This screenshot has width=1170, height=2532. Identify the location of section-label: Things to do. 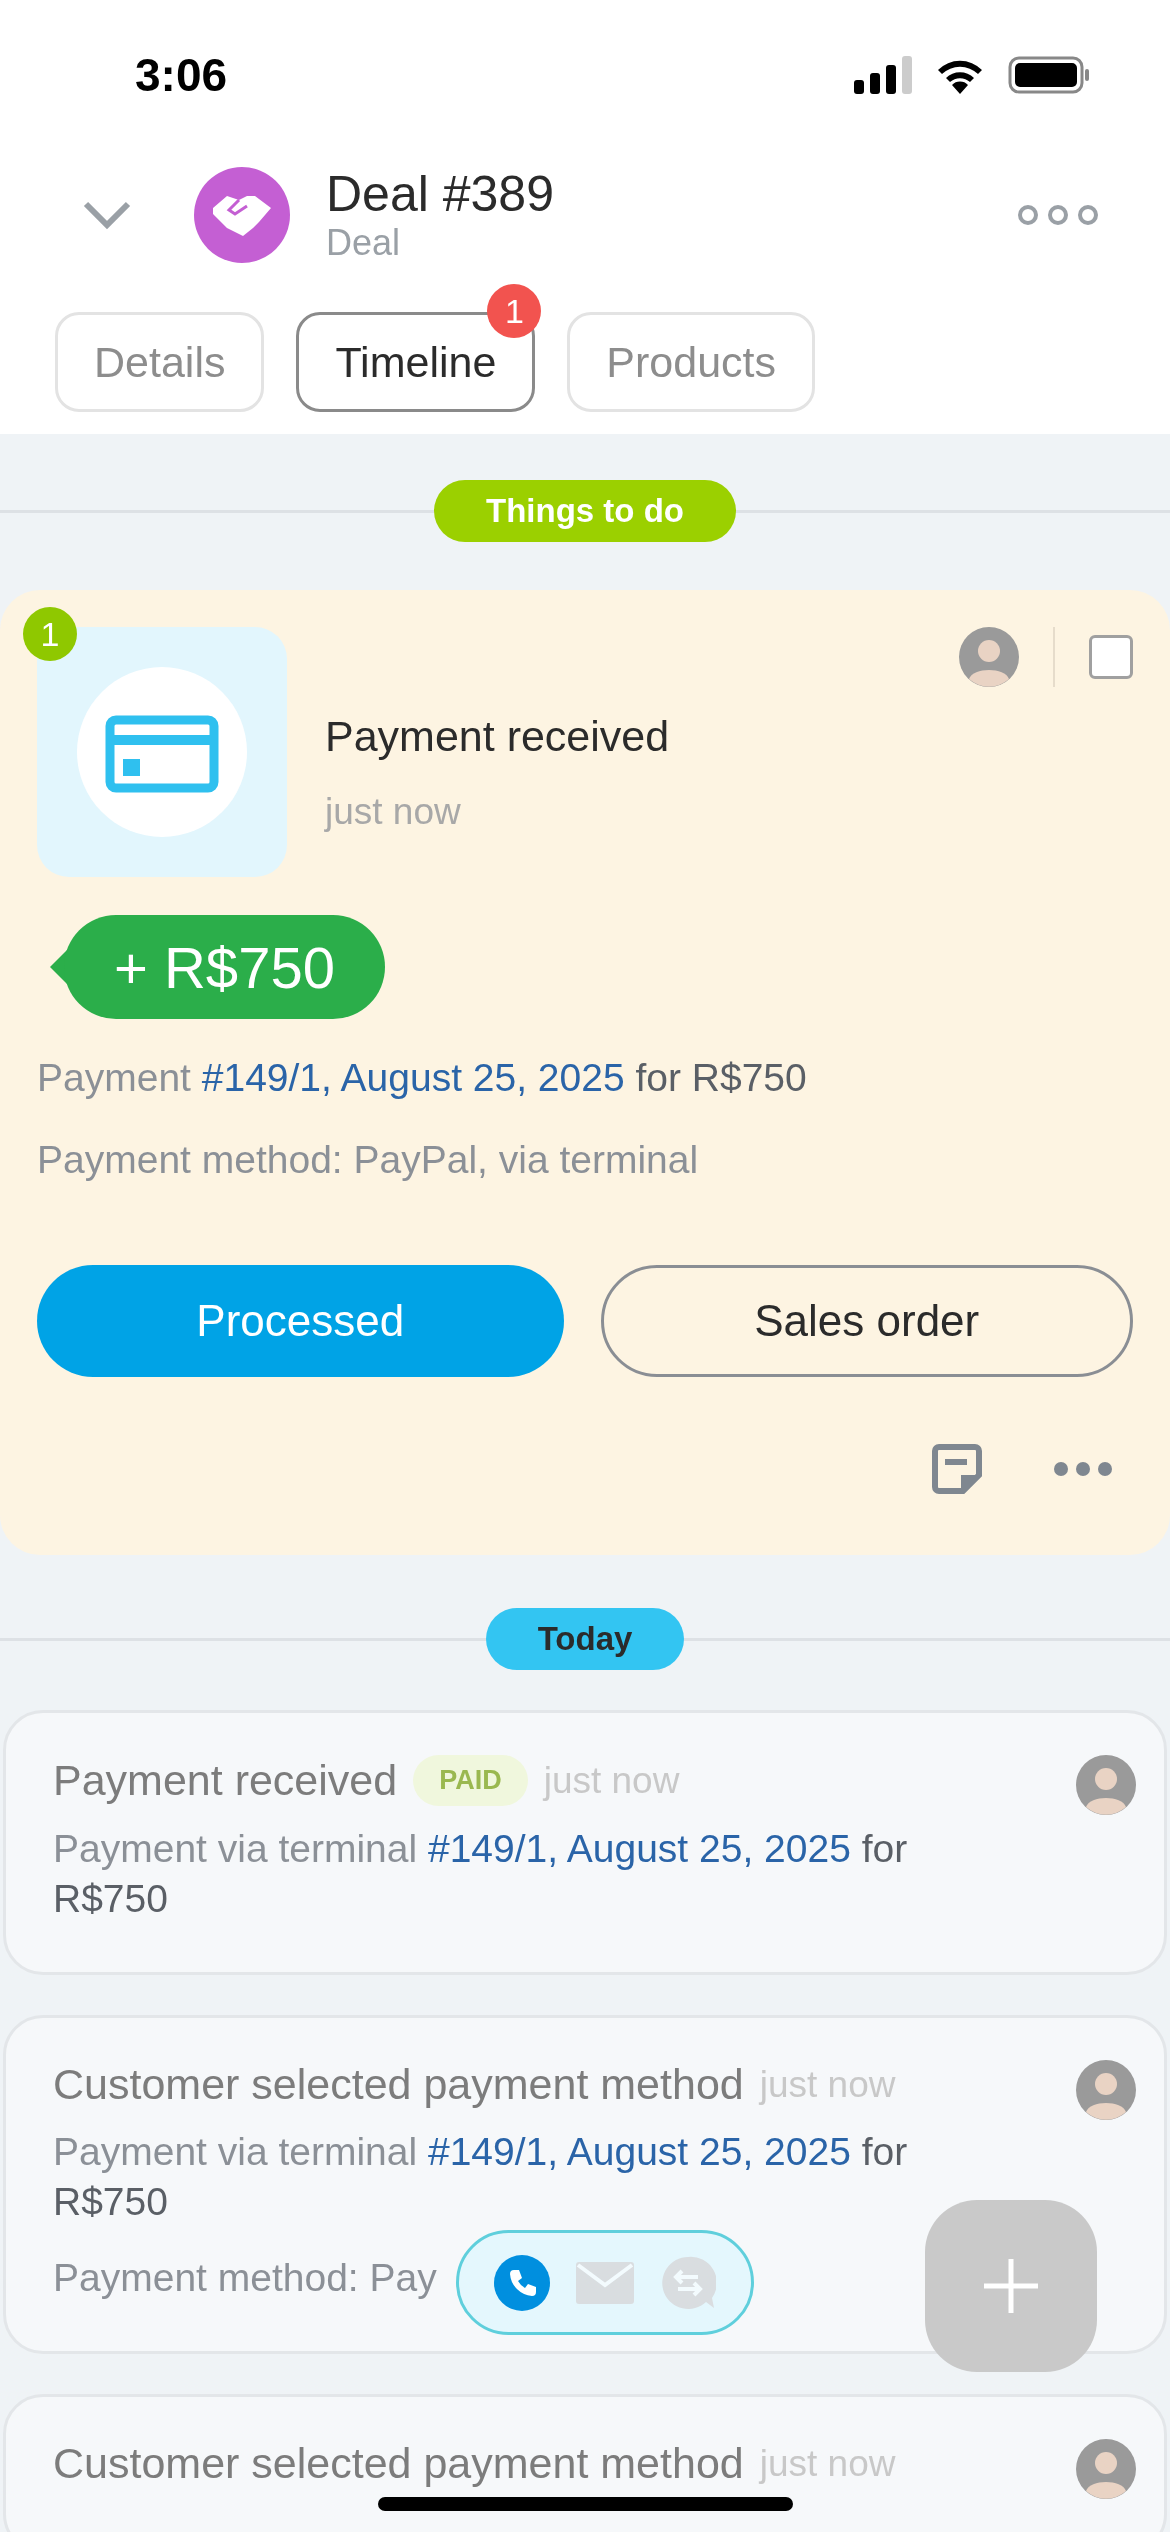
(585, 511).